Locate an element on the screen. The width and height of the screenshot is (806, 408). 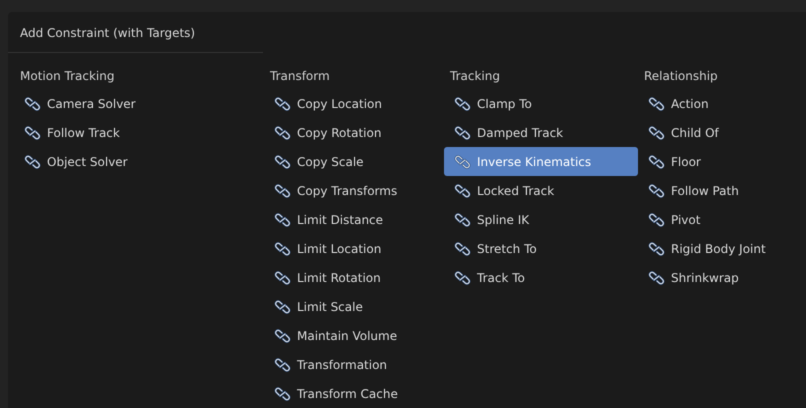
menu-item: Transformation is located at coordinates (354, 364).